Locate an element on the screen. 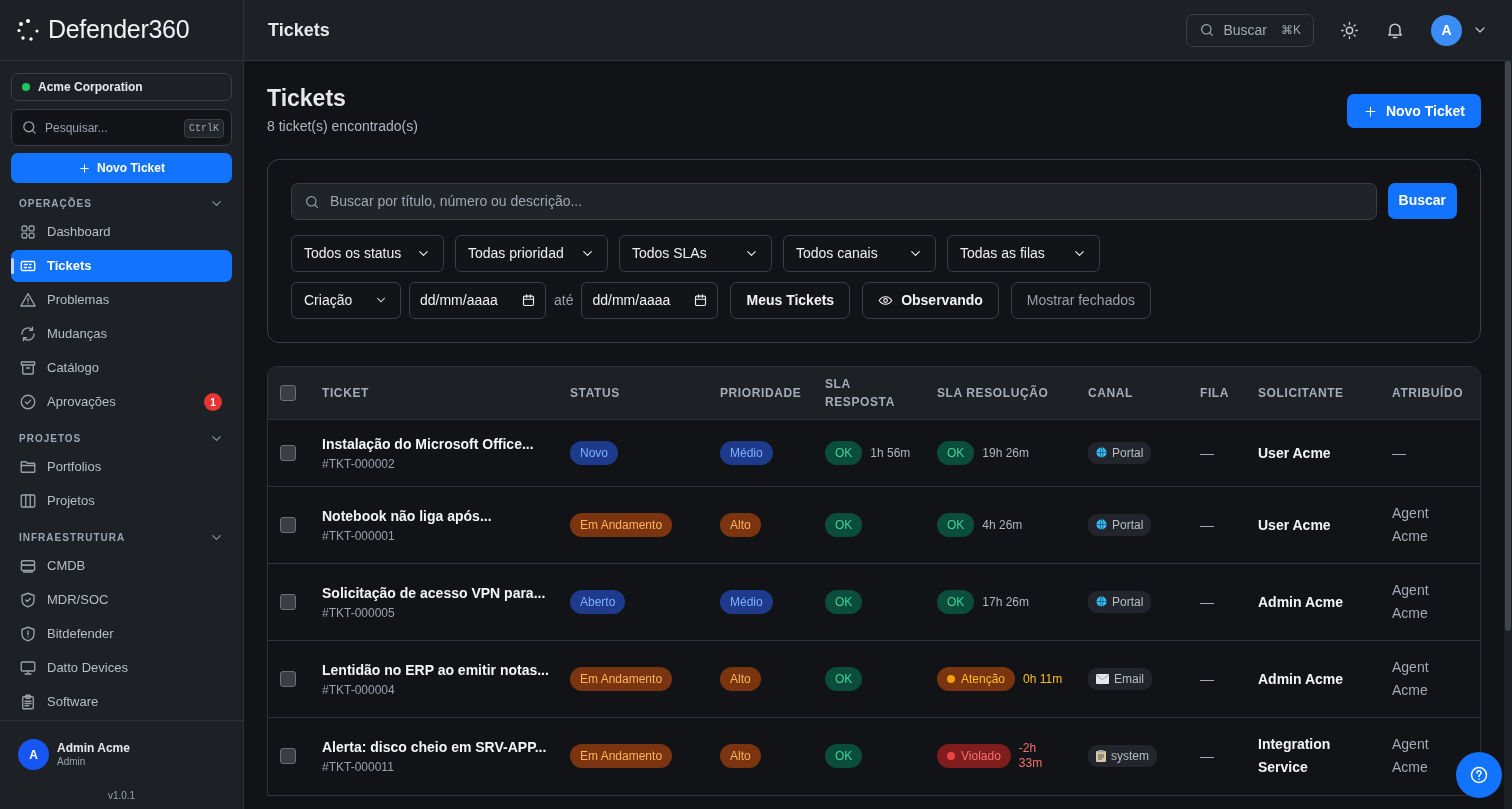 Image resolution: width=1512 pixels, height=809 pixels. section-title: PROJETOS is located at coordinates (50, 438).